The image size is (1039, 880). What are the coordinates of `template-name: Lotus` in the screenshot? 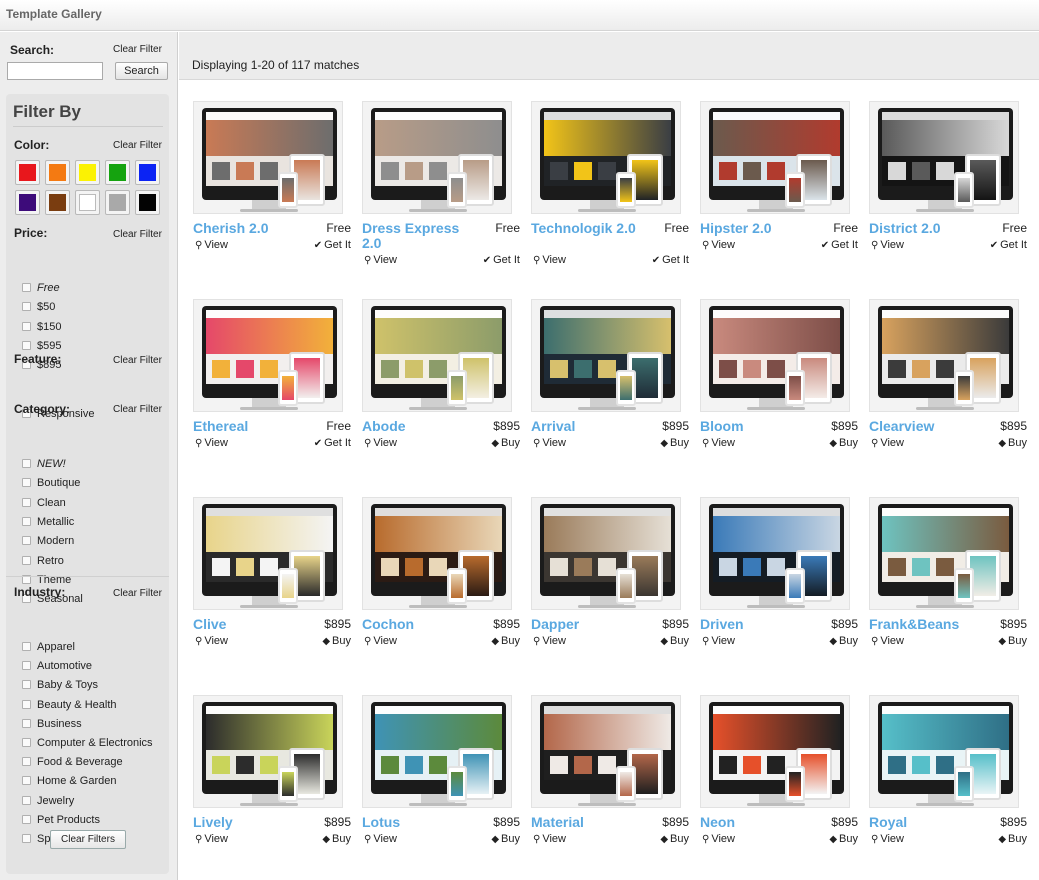 It's located at (421, 822).